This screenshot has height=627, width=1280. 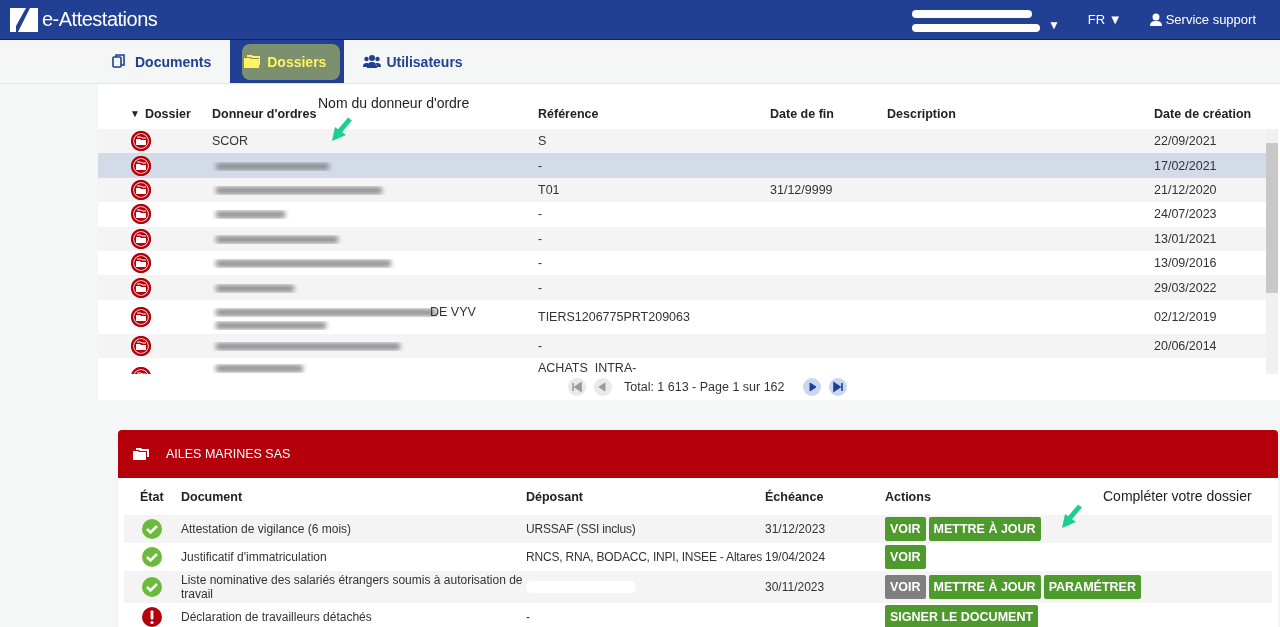 I want to click on column-header: Référence, so click(x=568, y=113).